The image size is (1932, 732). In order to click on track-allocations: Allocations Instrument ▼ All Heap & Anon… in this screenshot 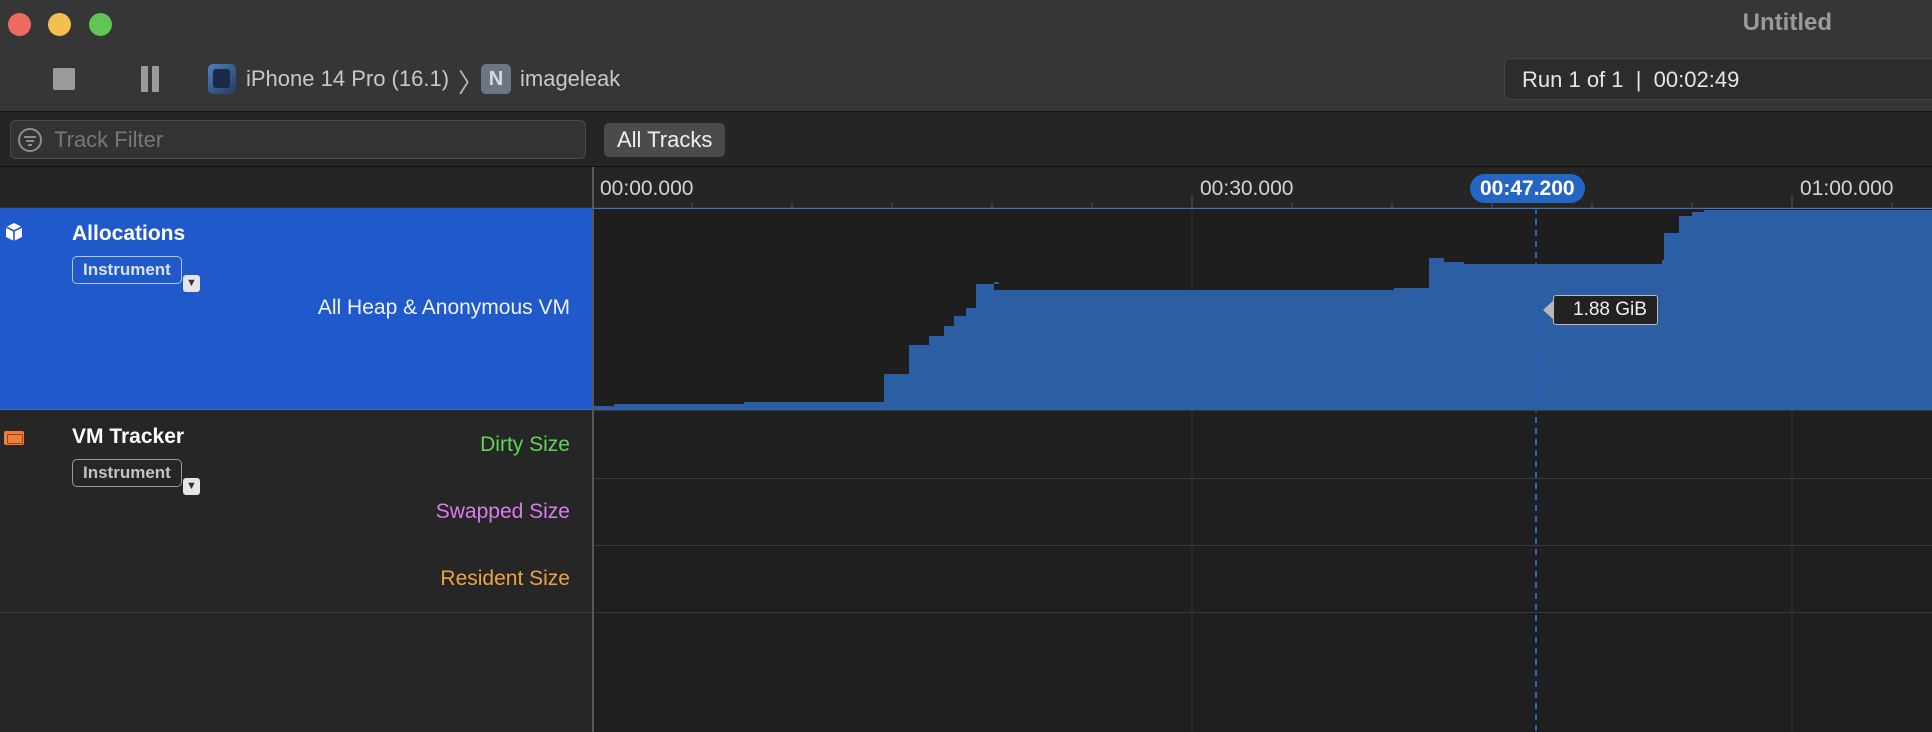, I will do `click(296, 309)`.